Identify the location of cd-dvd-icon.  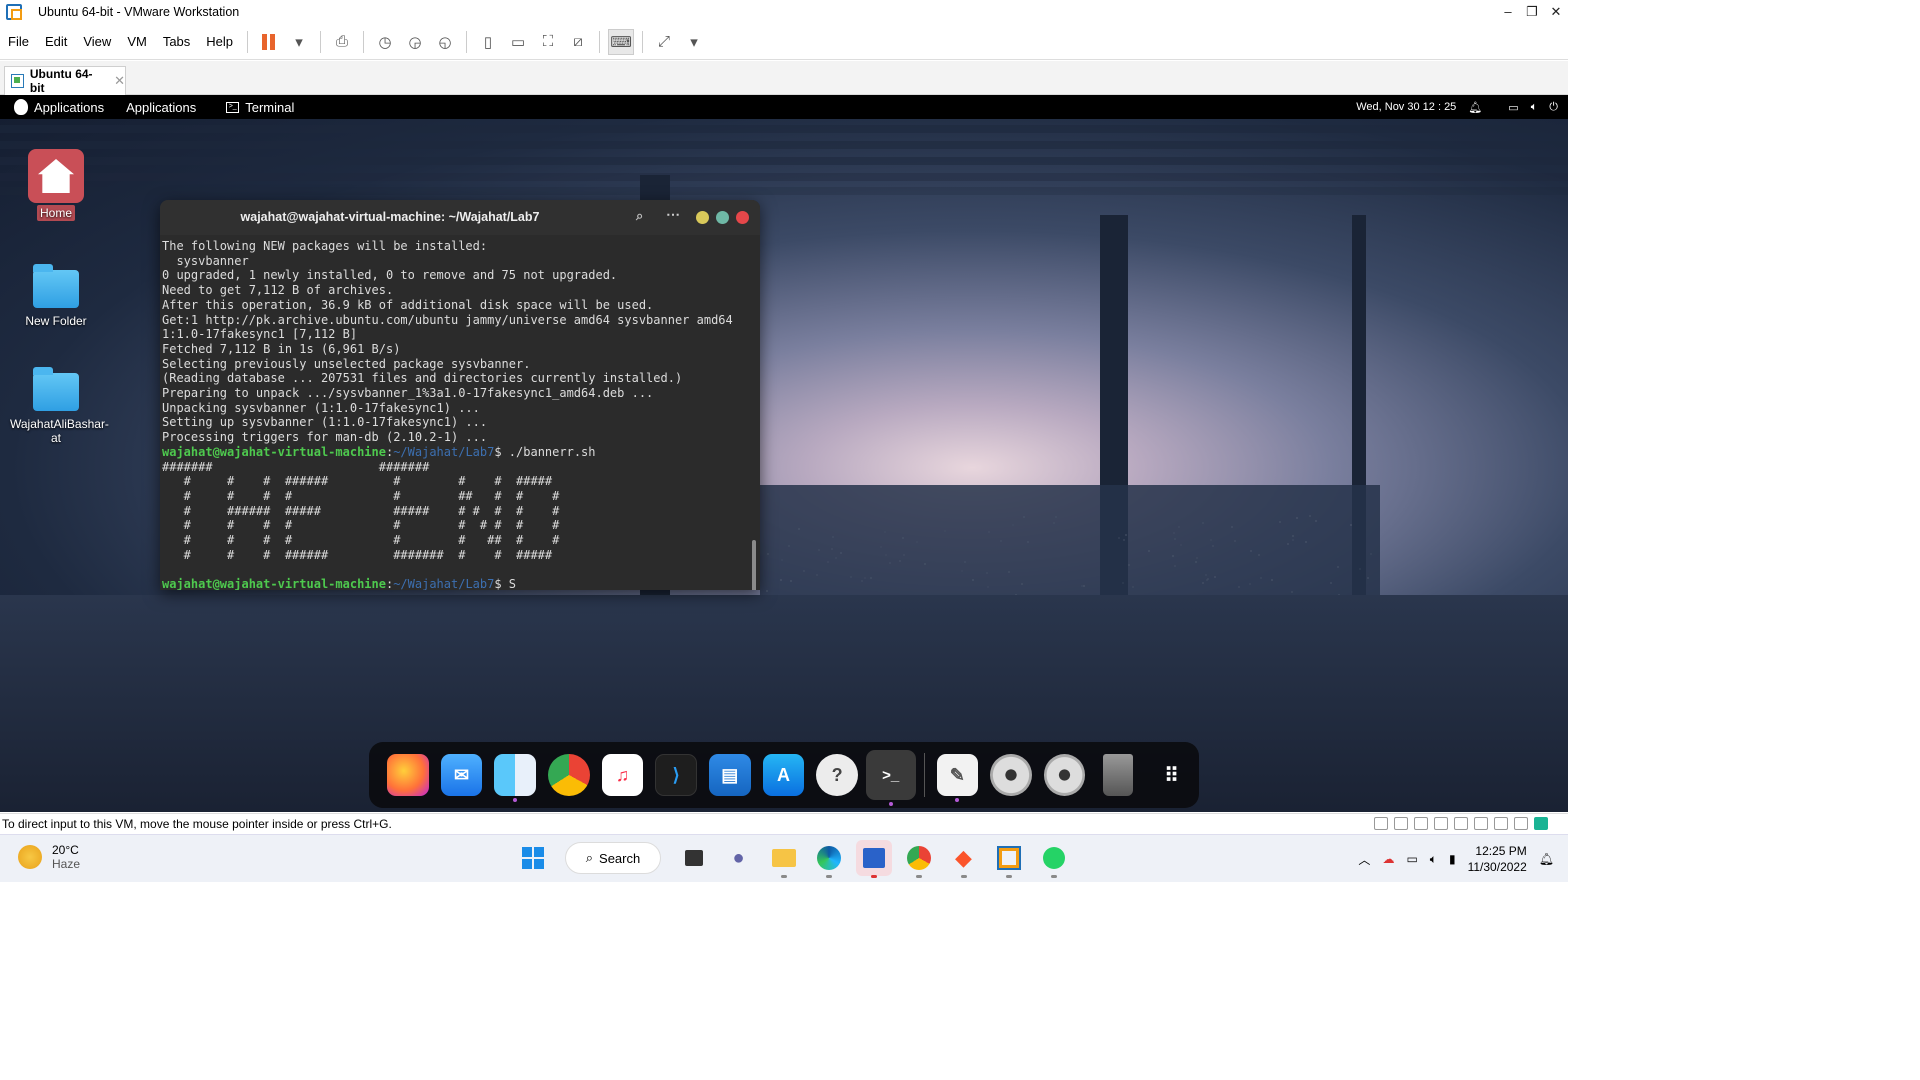
(1401, 823).